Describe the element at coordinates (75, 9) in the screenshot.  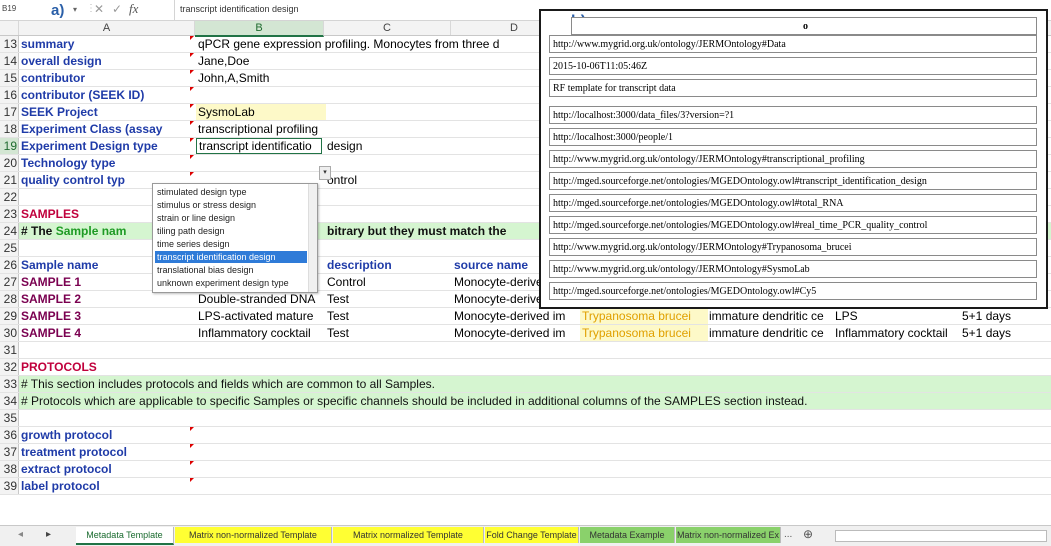
I see `name-box-dropdown-icon: ▾` at that location.